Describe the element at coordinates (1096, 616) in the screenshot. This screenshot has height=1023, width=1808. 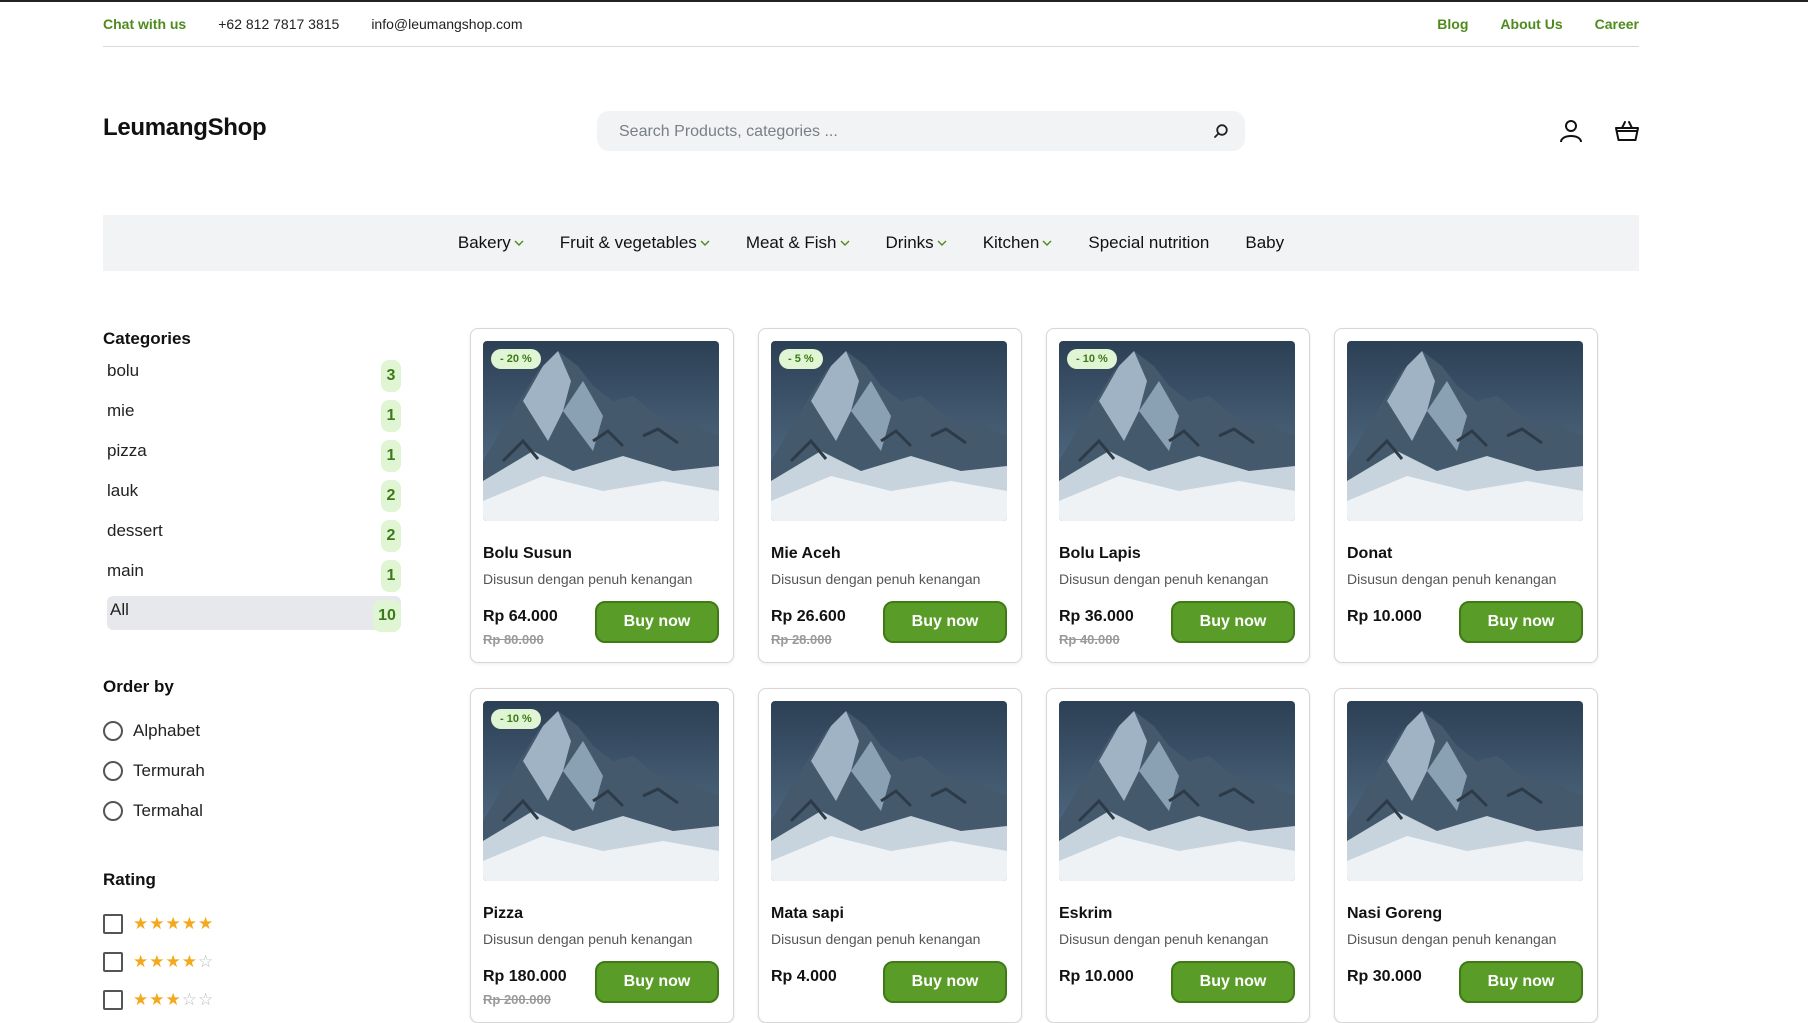
I see `product-price: Rp 36.000` at that location.